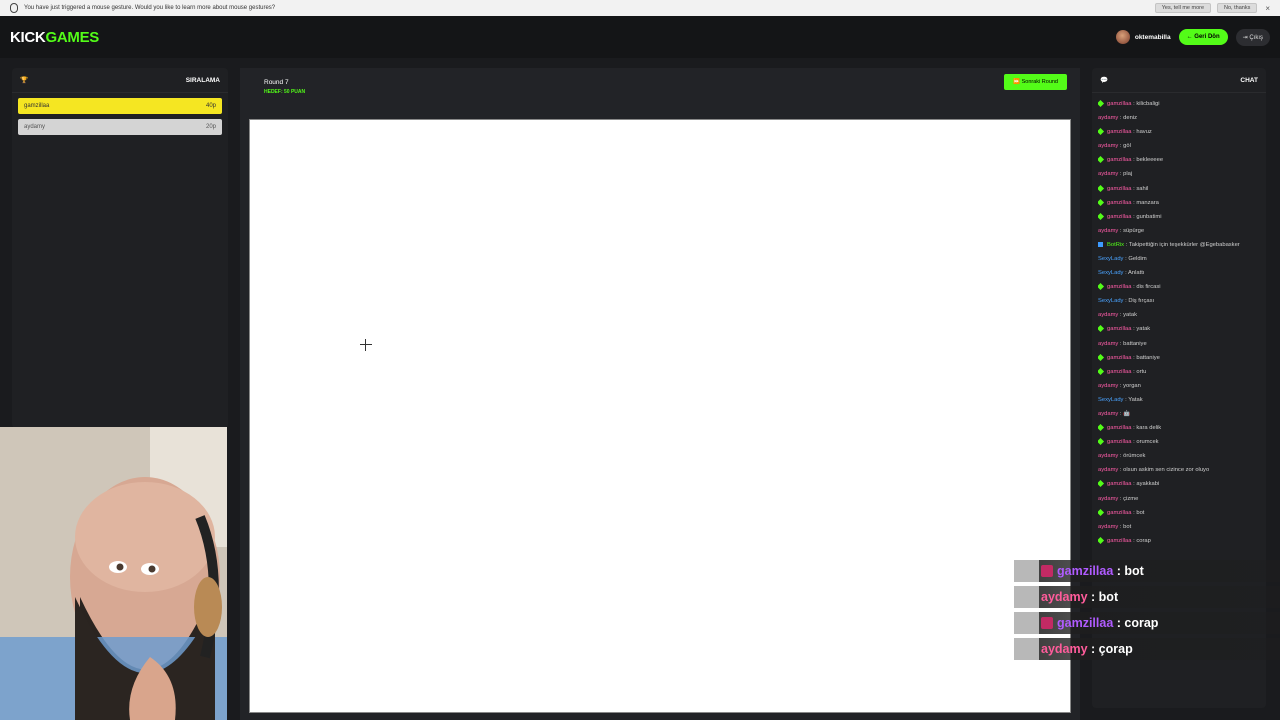 Image resolution: width=1280 pixels, height=720 pixels. I want to click on chat-text: süpürge, so click(1134, 230).